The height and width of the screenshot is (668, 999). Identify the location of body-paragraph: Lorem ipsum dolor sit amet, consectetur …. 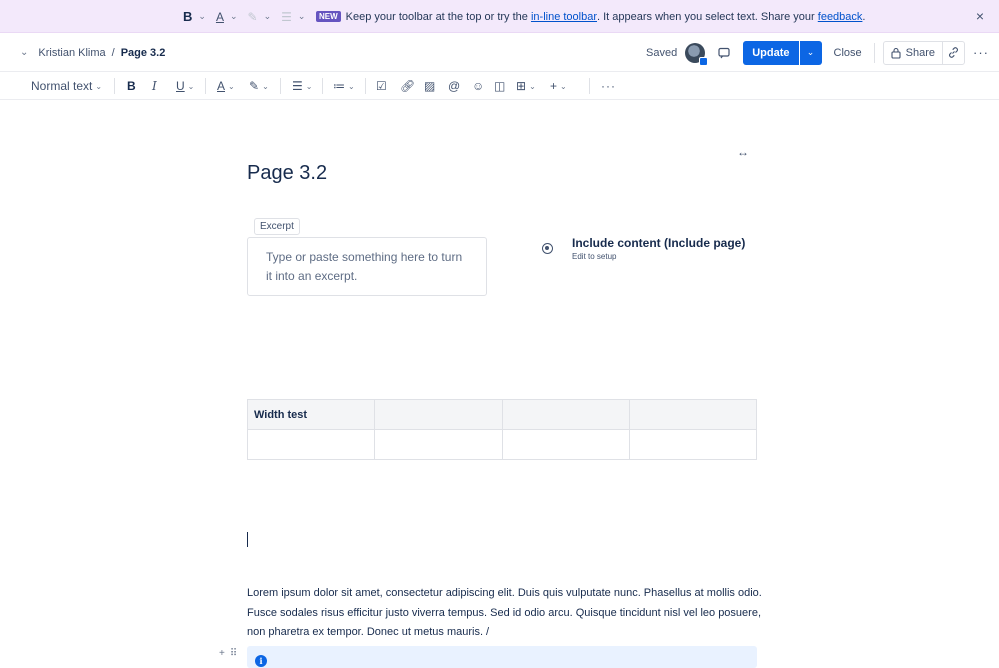
(504, 613).